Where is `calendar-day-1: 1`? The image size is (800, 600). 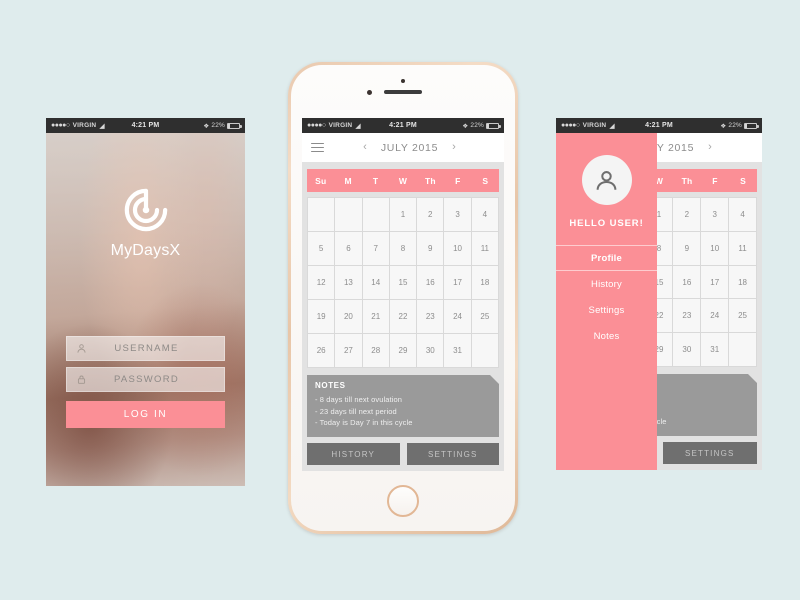 calendar-day-1: 1 is located at coordinates (403, 215).